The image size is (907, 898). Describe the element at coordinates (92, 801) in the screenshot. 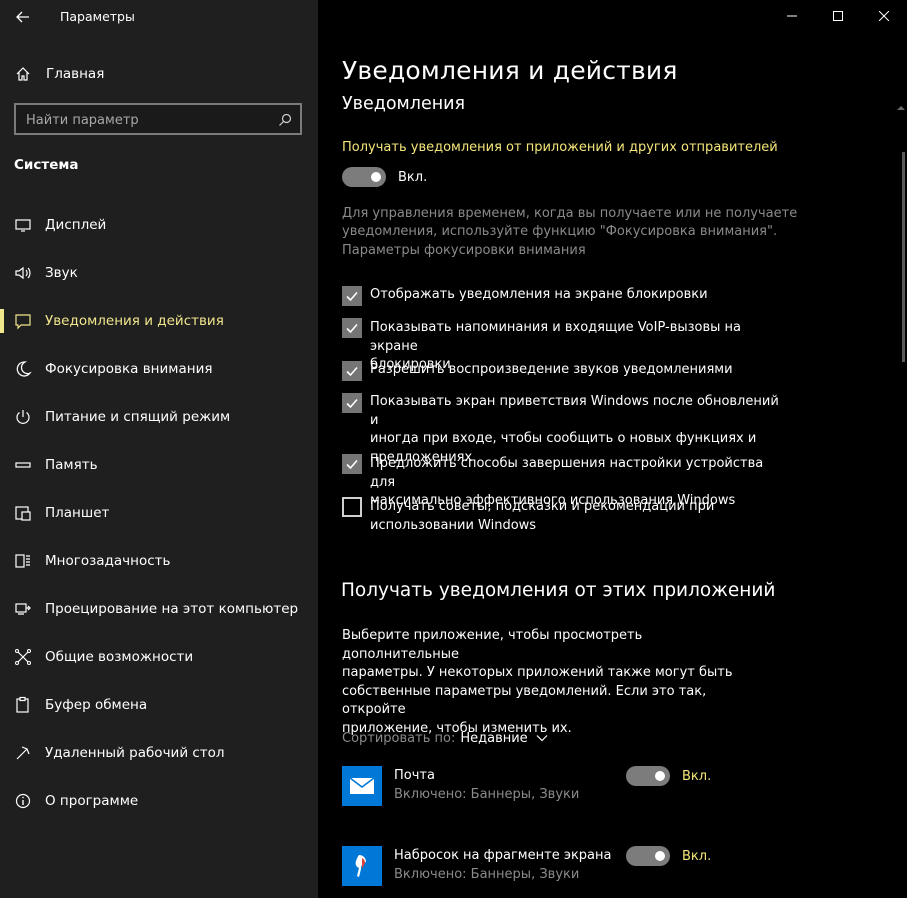

I see `sidebar-item-label: О программе` at that location.